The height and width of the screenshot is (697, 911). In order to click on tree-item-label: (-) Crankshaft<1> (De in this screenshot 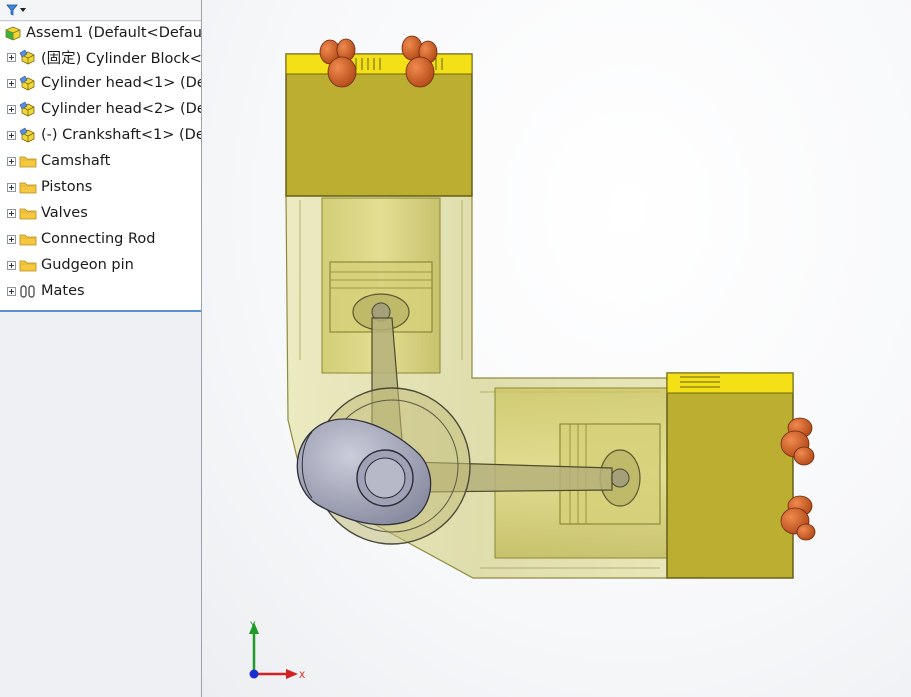, I will do `click(121, 135)`.